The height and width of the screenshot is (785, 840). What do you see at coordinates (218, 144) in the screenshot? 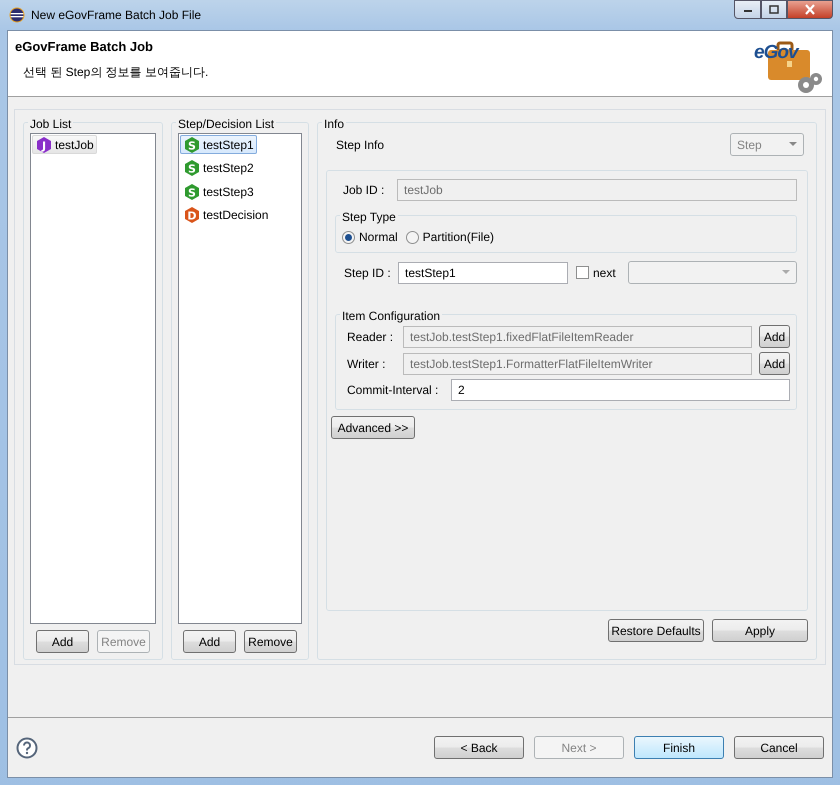
I see `list-item: S testStep1` at bounding box center [218, 144].